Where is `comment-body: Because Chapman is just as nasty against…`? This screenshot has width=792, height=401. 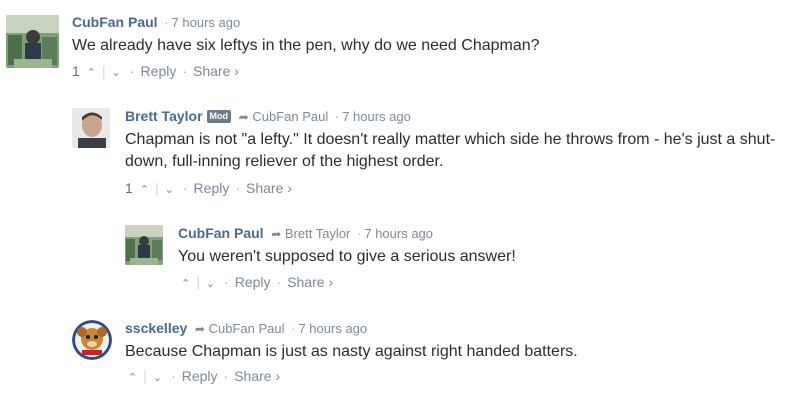 comment-body: Because Chapman is just as nasty against… is located at coordinates (351, 351).